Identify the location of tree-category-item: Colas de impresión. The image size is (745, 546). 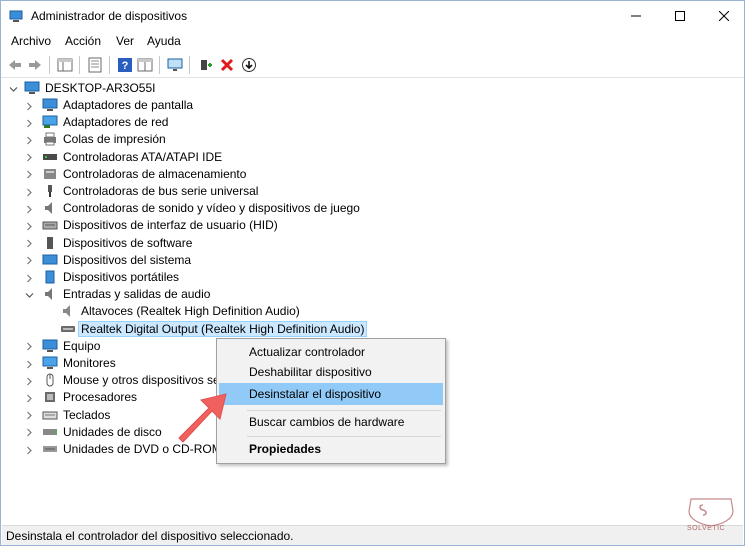
(202, 139).